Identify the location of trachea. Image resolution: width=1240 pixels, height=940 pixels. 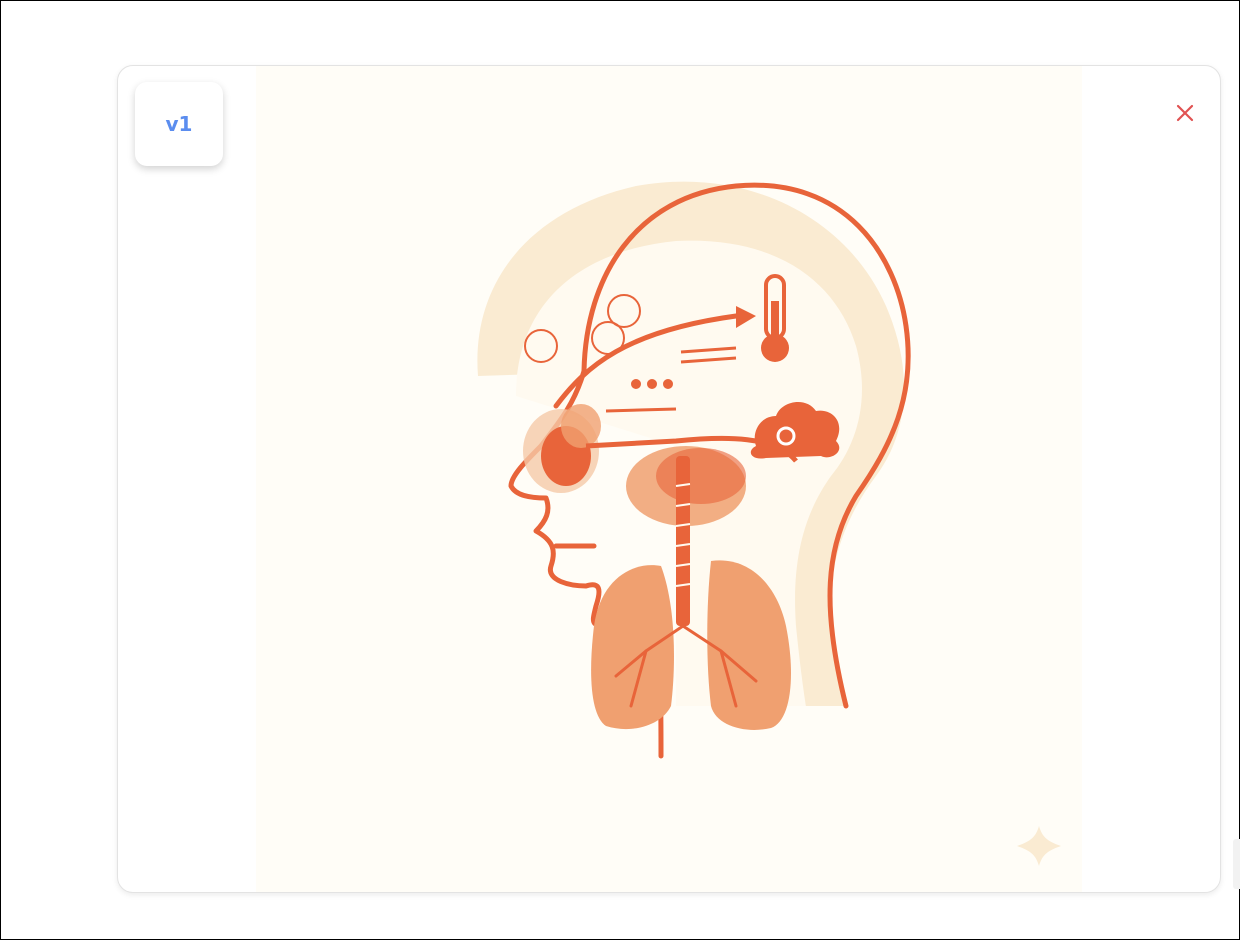
(683, 541).